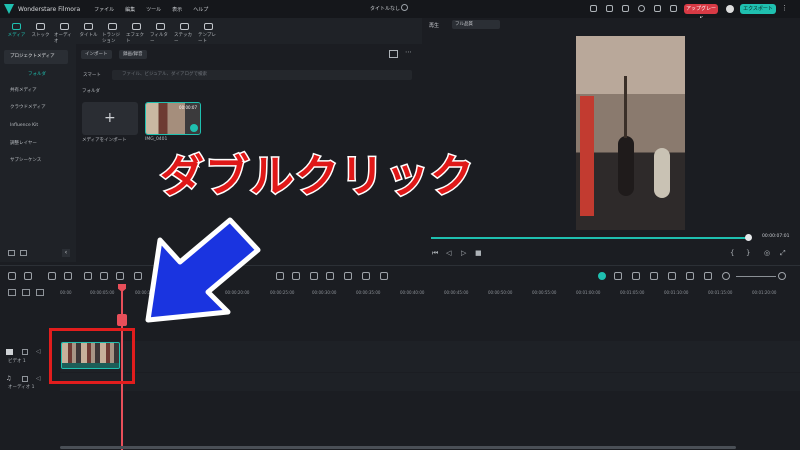 The height and width of the screenshot is (450, 800). What do you see at coordinates (748, 253) in the screenshot?
I see `mark-out-icon: }` at bounding box center [748, 253].